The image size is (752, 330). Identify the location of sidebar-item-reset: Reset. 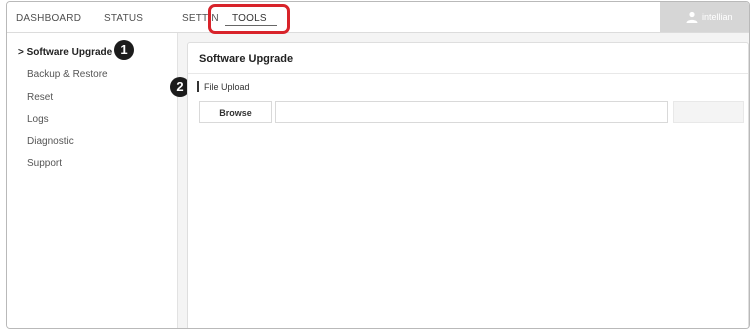
(40, 97).